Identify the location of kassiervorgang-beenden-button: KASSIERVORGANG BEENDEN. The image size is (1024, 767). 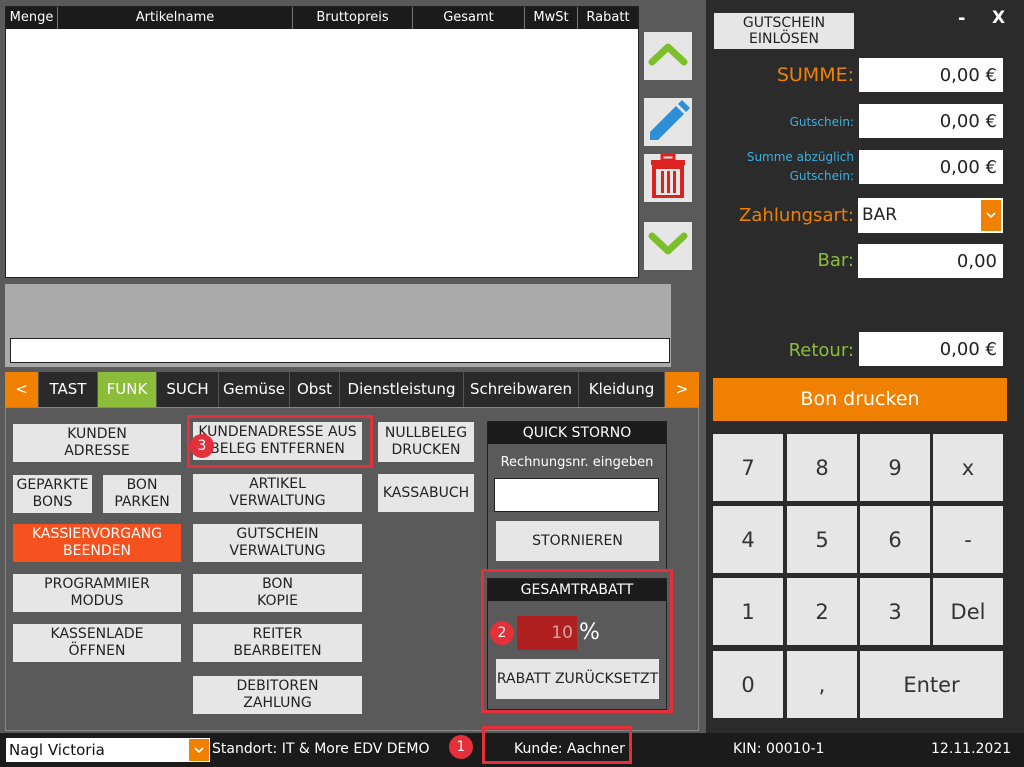
(97, 543).